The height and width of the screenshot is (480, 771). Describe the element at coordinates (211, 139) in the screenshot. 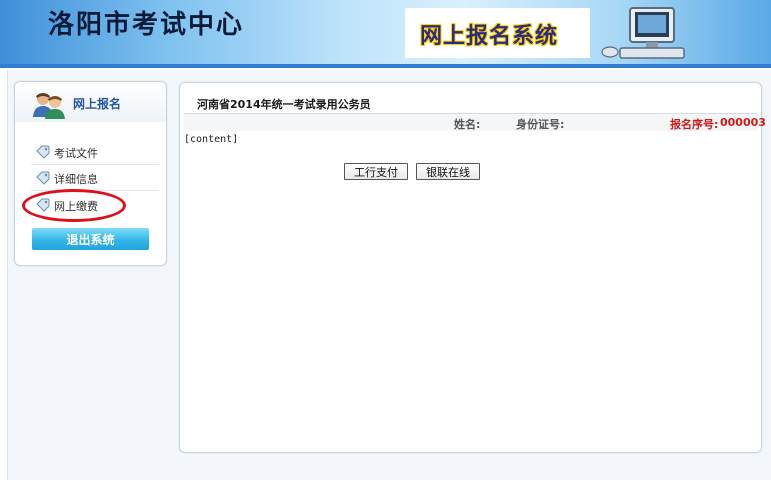

I see `content-placeholder: [content]` at that location.